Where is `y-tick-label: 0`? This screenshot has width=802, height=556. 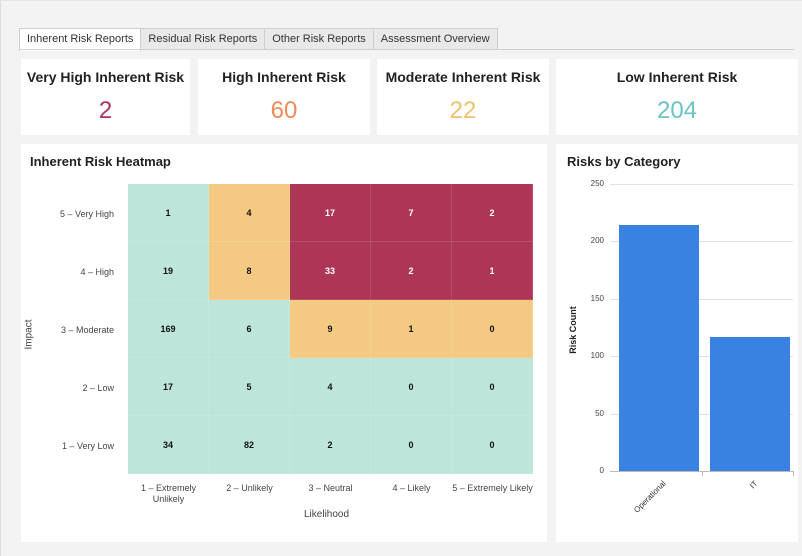 y-tick-label: 0 is located at coordinates (601, 470).